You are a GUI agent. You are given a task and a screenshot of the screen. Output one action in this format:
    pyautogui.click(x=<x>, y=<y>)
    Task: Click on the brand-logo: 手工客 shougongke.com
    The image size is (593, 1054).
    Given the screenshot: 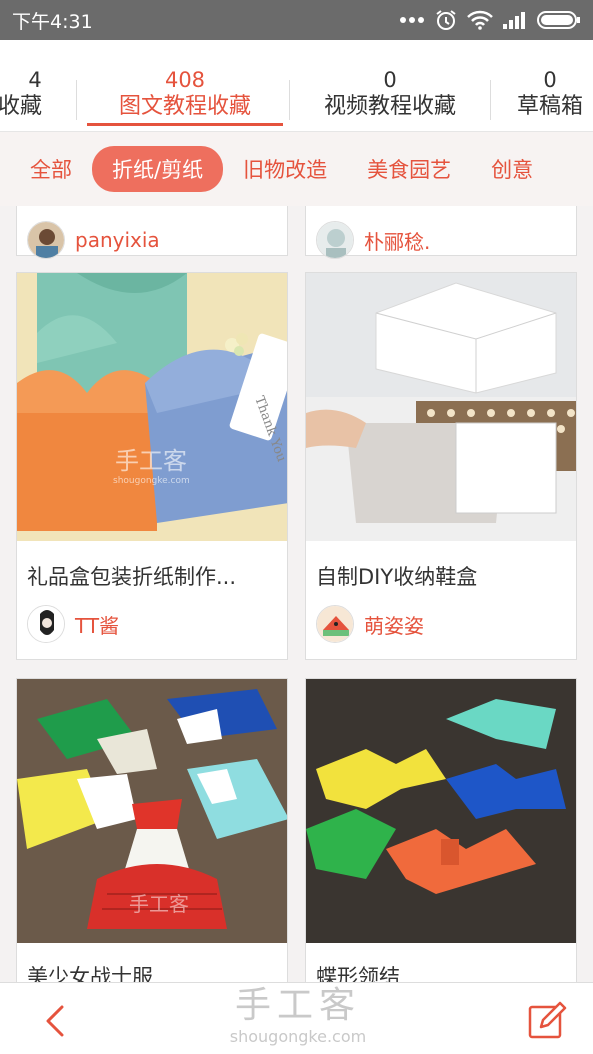 What is the action you would take?
    pyautogui.click(x=298, y=1016)
    